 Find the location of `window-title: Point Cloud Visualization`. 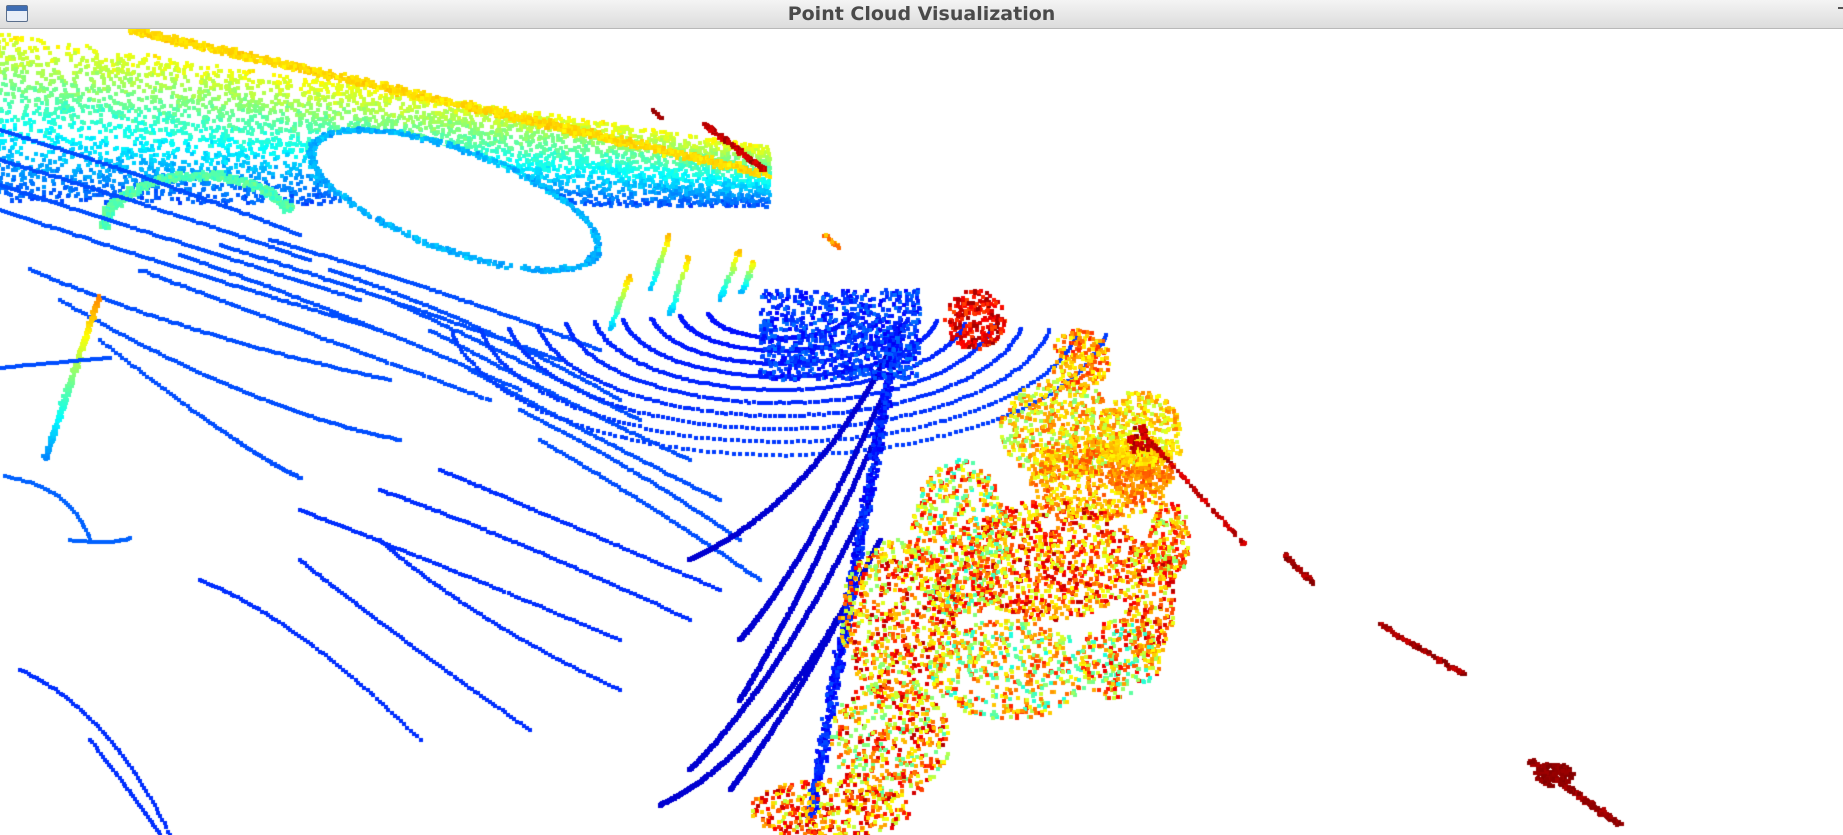

window-title: Point Cloud Visualization is located at coordinates (921, 14).